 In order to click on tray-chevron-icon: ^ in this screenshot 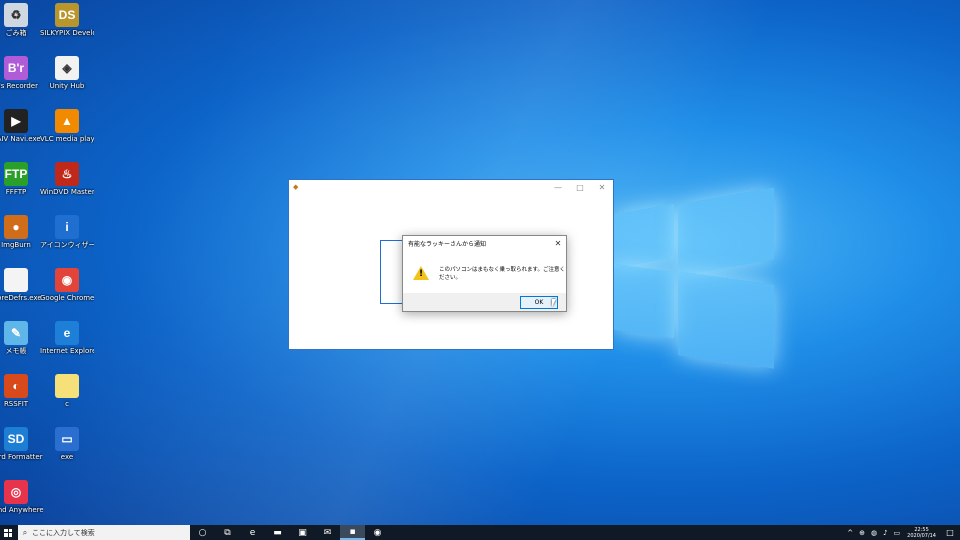, I will do `click(850, 533)`.